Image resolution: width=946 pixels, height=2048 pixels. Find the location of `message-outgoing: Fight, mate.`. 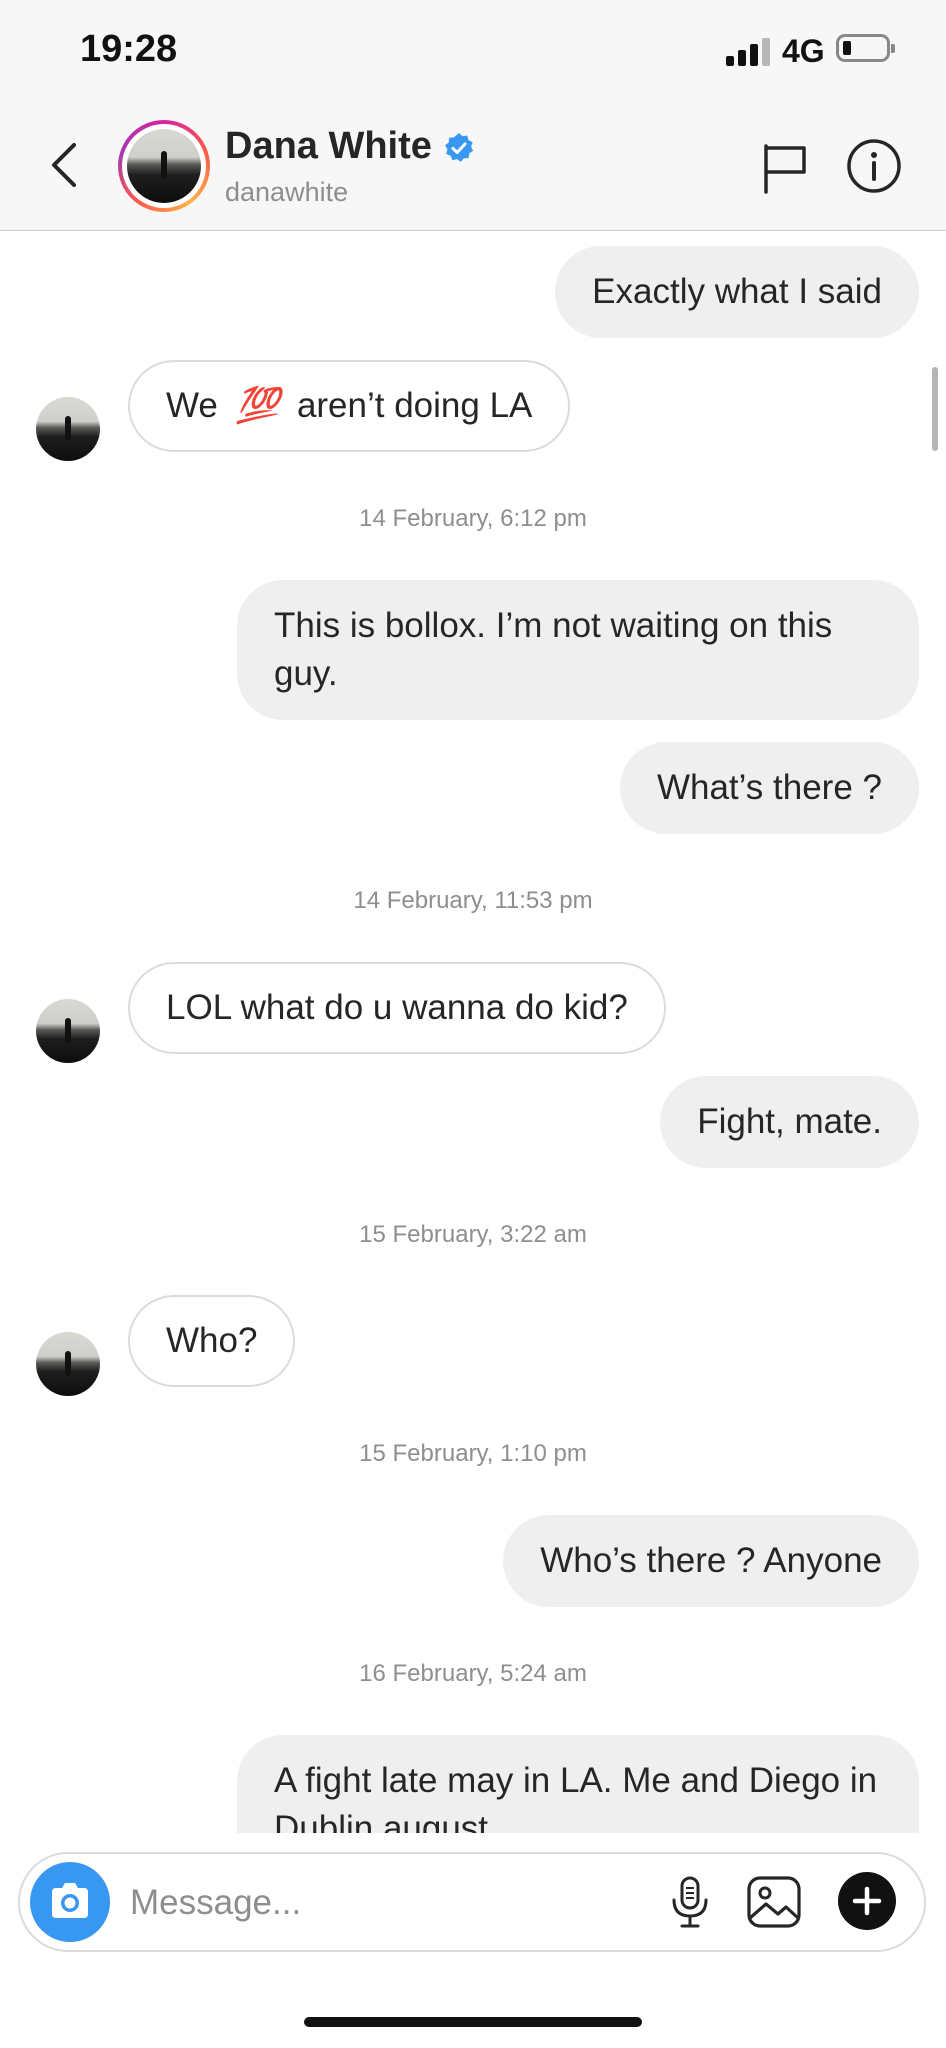

message-outgoing: Fight, mate. is located at coordinates (789, 1122).